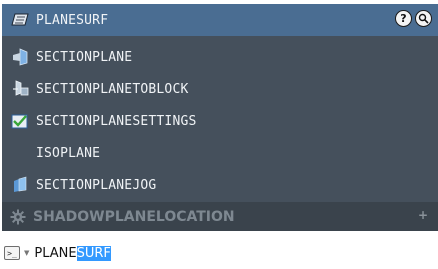 The width and height of the screenshot is (438, 269). Describe the element at coordinates (423, 18) in the screenshot. I see `search-globe-icon` at that location.